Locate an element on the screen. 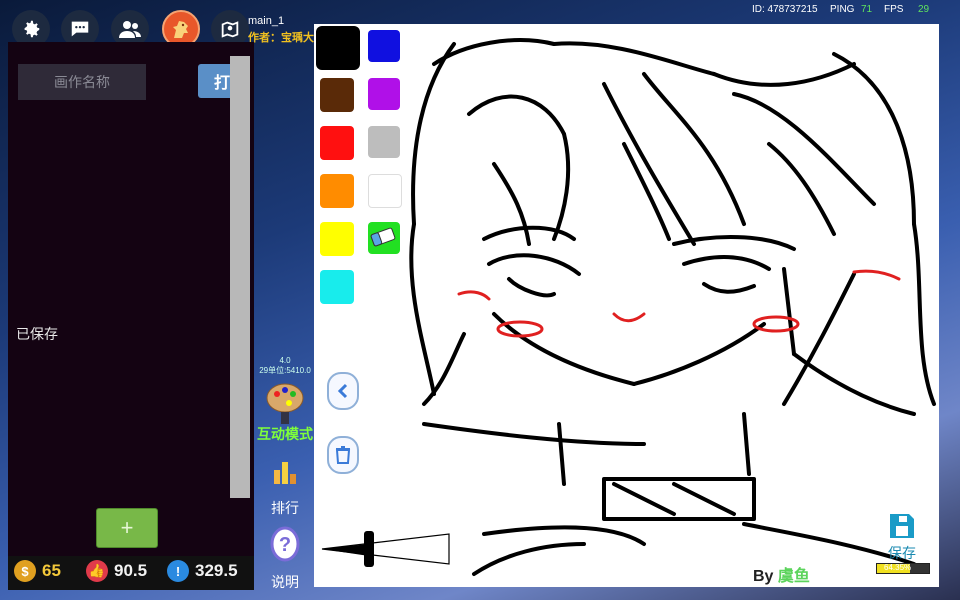 The image size is (960, 600). question-icon: ? is located at coordinates (285, 544).